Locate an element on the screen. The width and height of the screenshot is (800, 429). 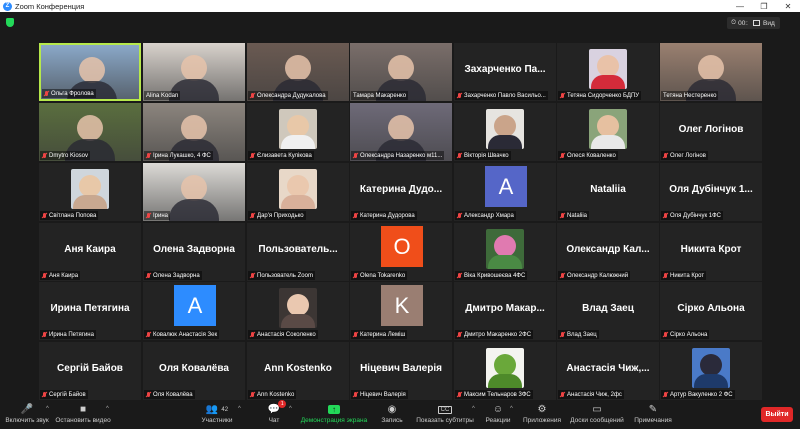
participant-tile: Никита Крот Никита Крот is located at coordinates (711, 252).